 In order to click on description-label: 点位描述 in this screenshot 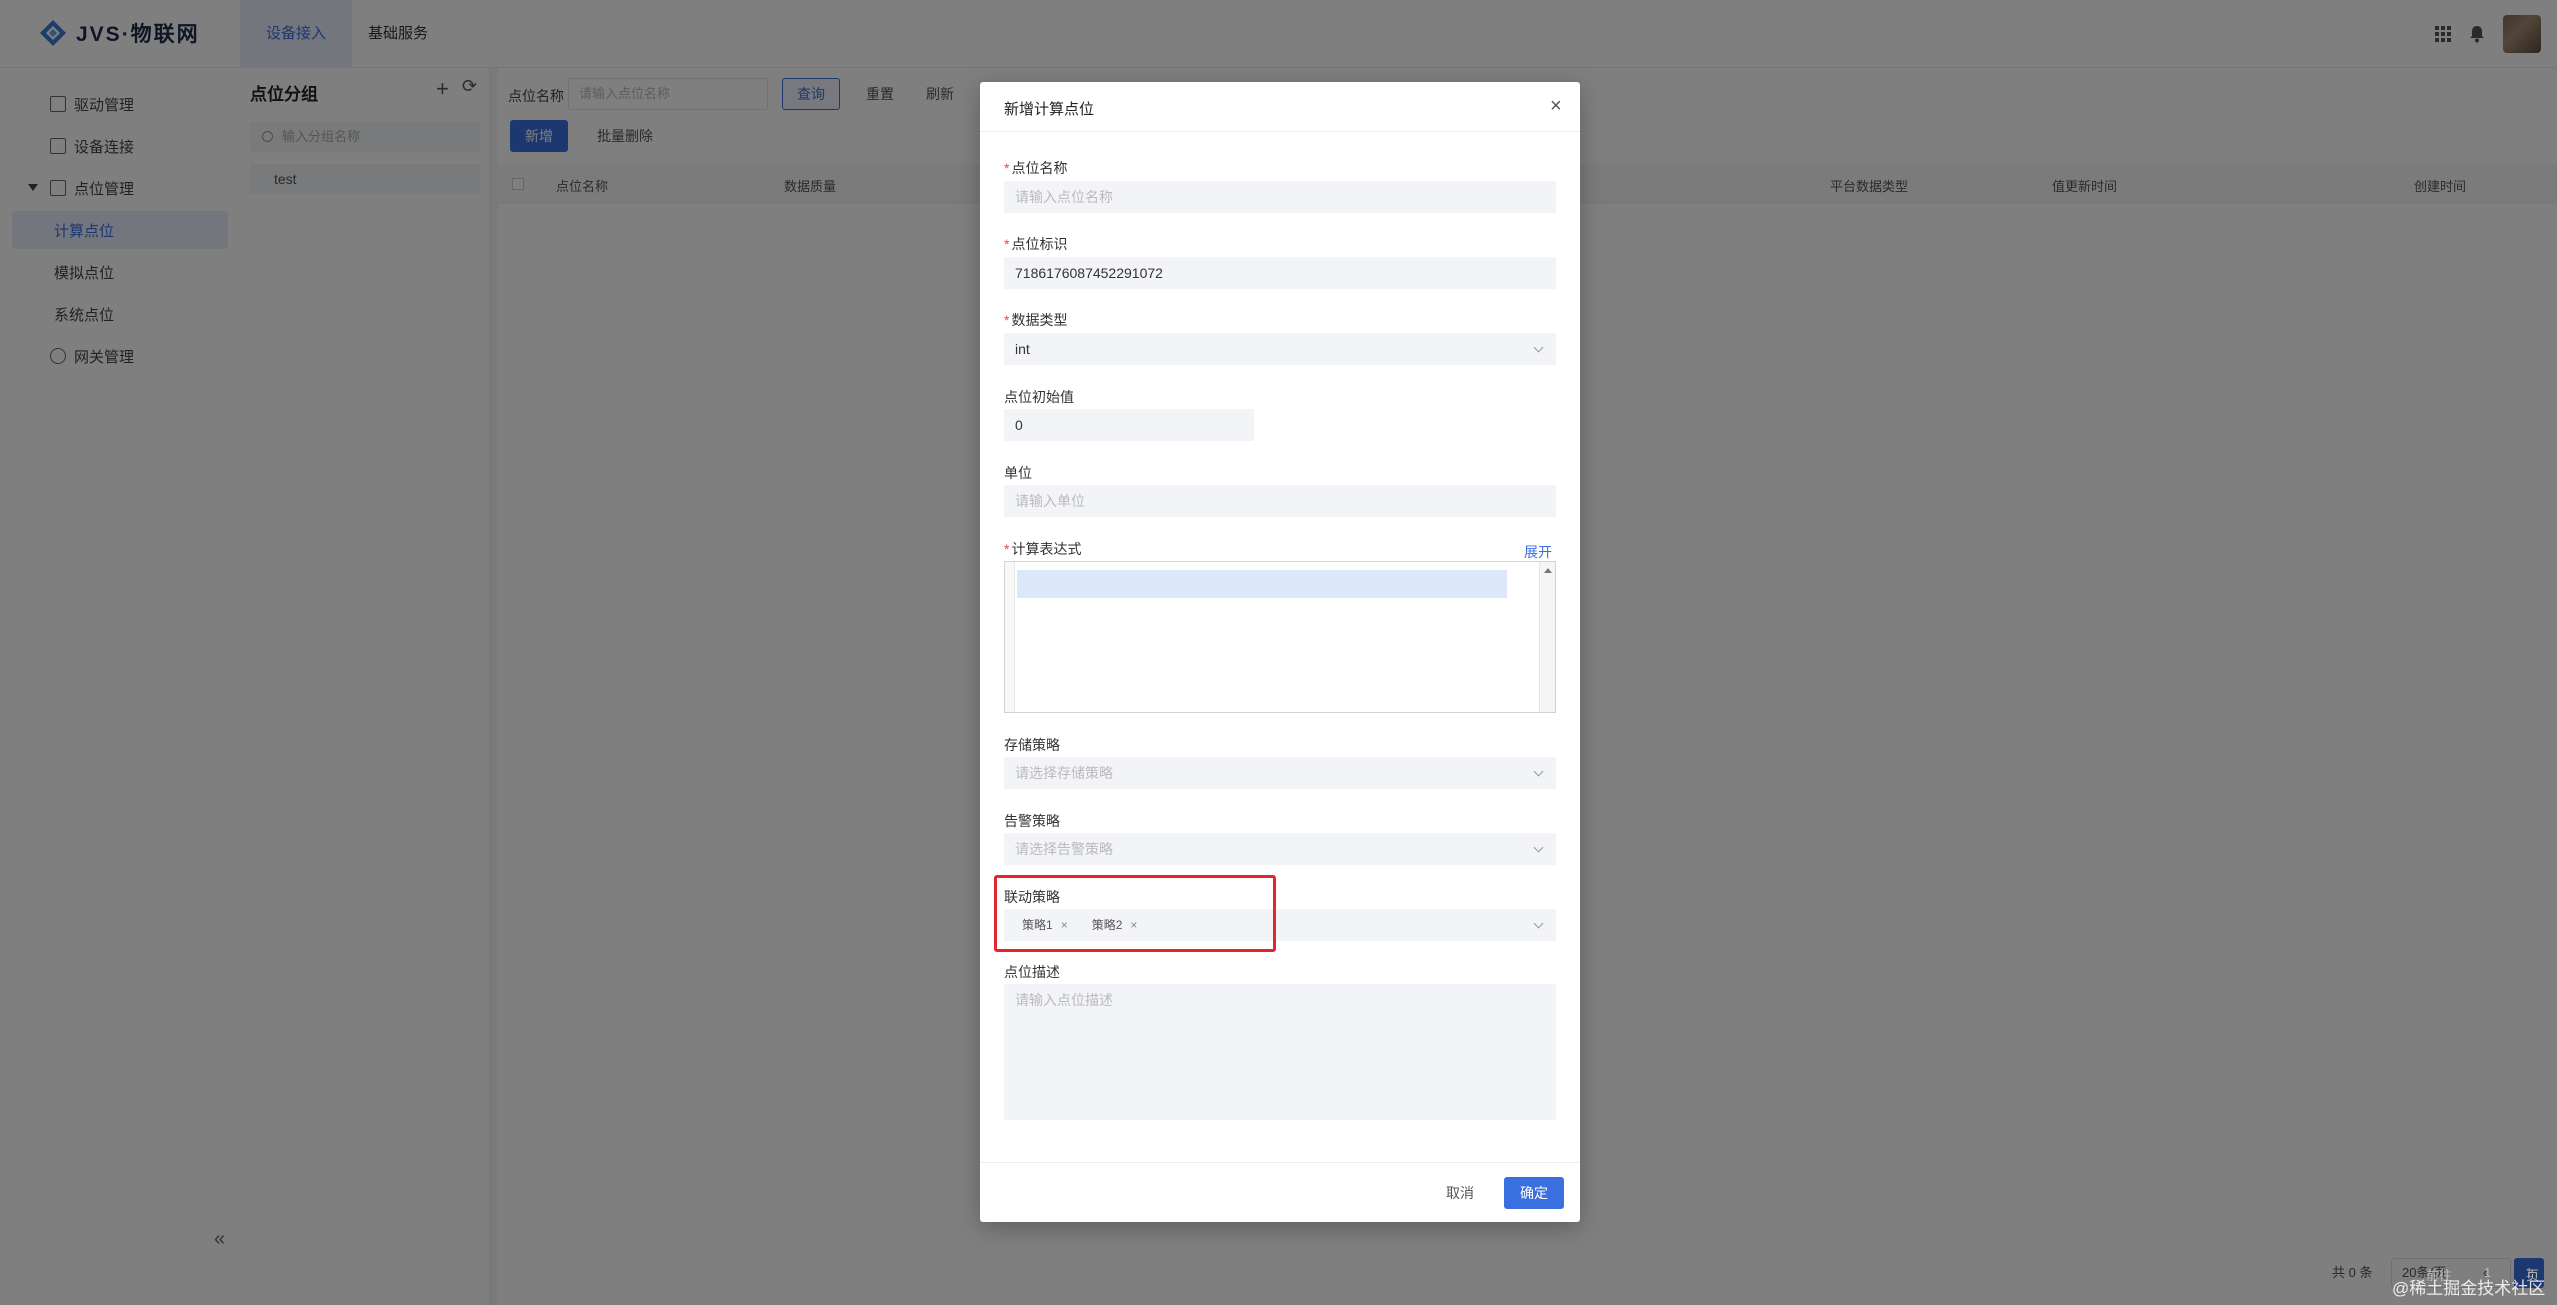, I will do `click(1032, 972)`.